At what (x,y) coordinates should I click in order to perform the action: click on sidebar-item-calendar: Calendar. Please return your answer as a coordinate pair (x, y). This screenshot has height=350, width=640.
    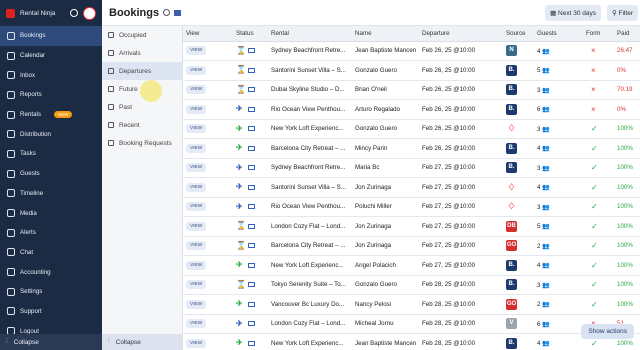
    Looking at the image, I should click on (51, 56).